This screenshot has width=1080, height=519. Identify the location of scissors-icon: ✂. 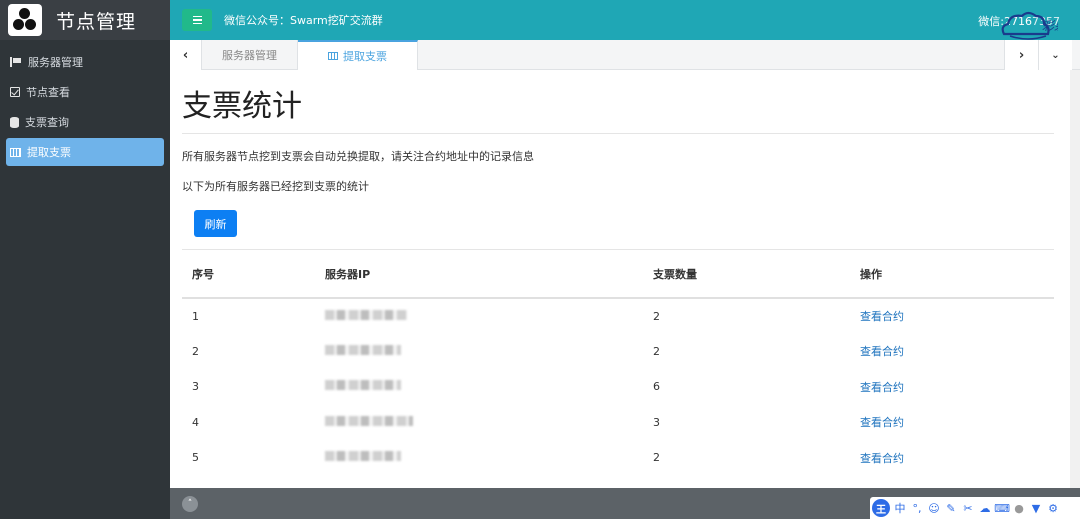
(968, 508).